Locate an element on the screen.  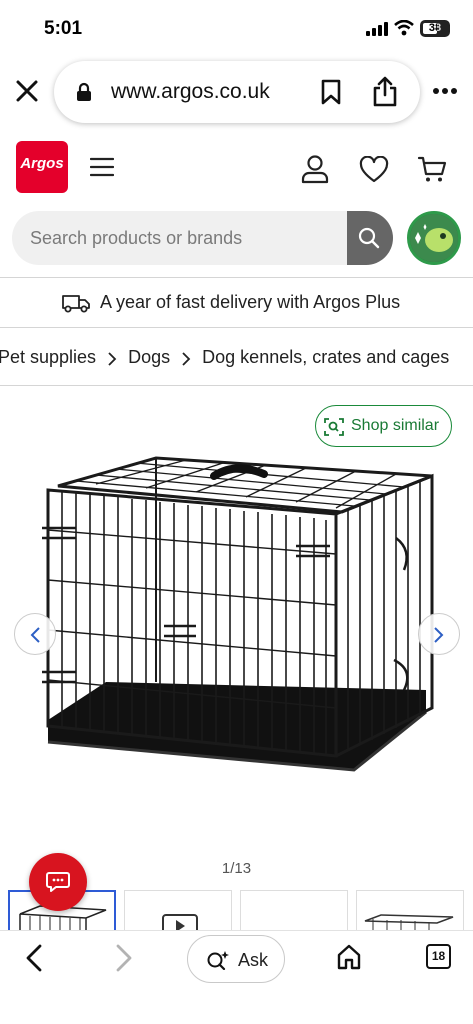
bookmark-icon is located at coordinates (331, 92).